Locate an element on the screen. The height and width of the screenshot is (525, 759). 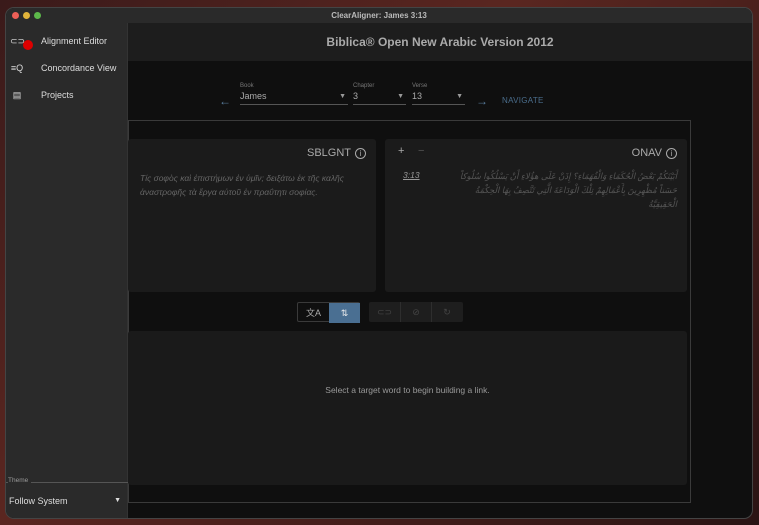
maximize-button is located at coordinates (37, 15).